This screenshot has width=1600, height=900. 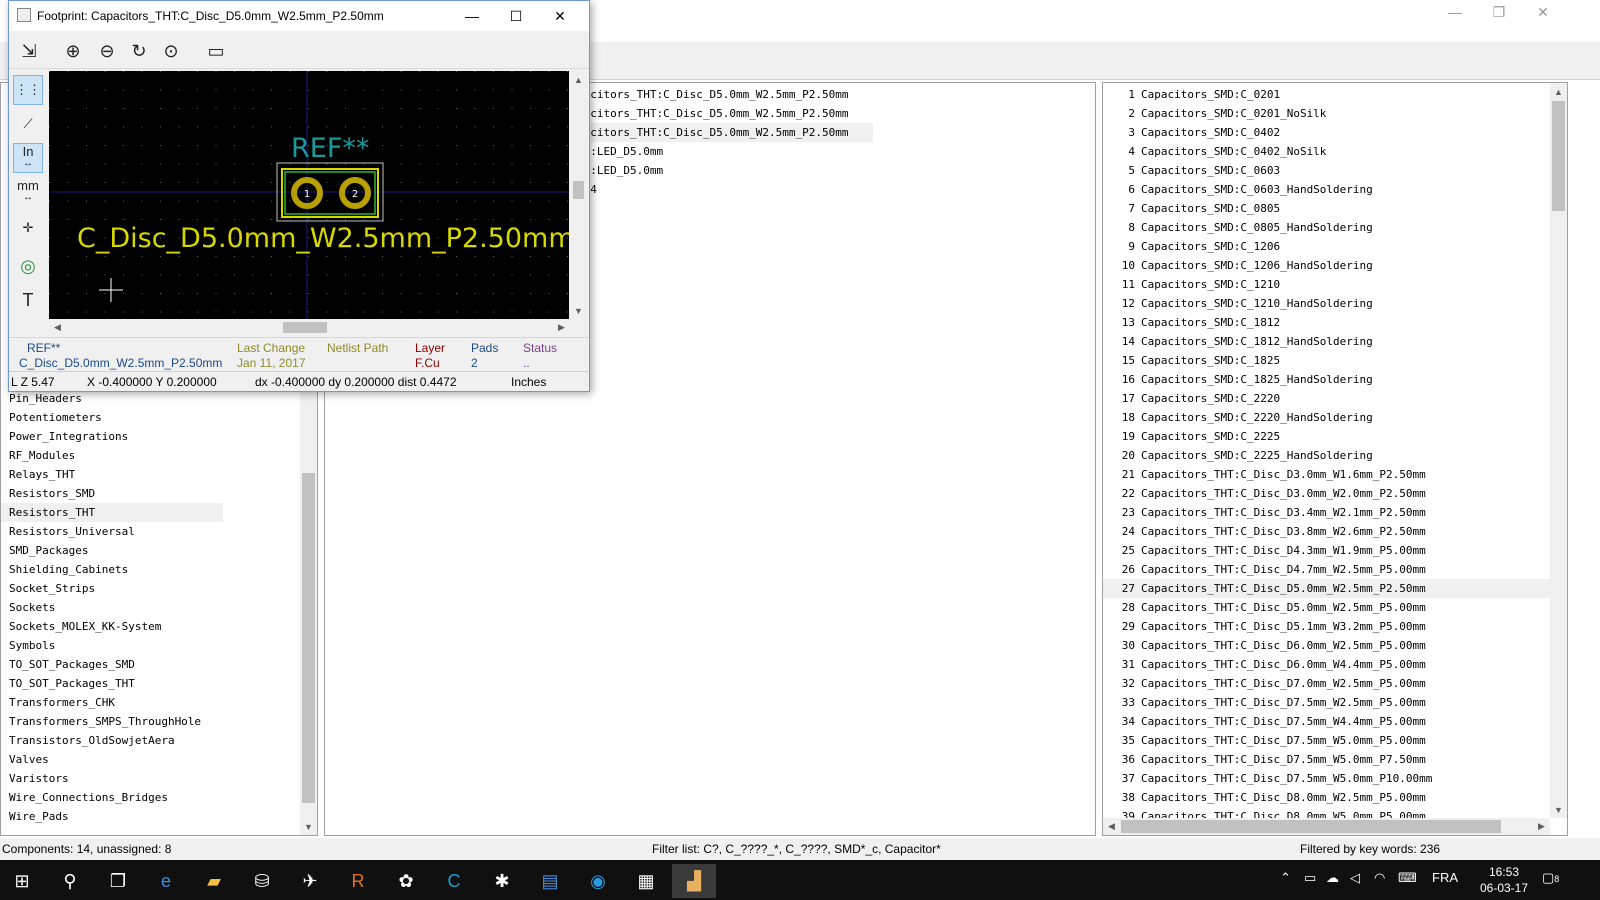 I want to click on notification-center-icon: ▢8, so click(x=1550, y=878).